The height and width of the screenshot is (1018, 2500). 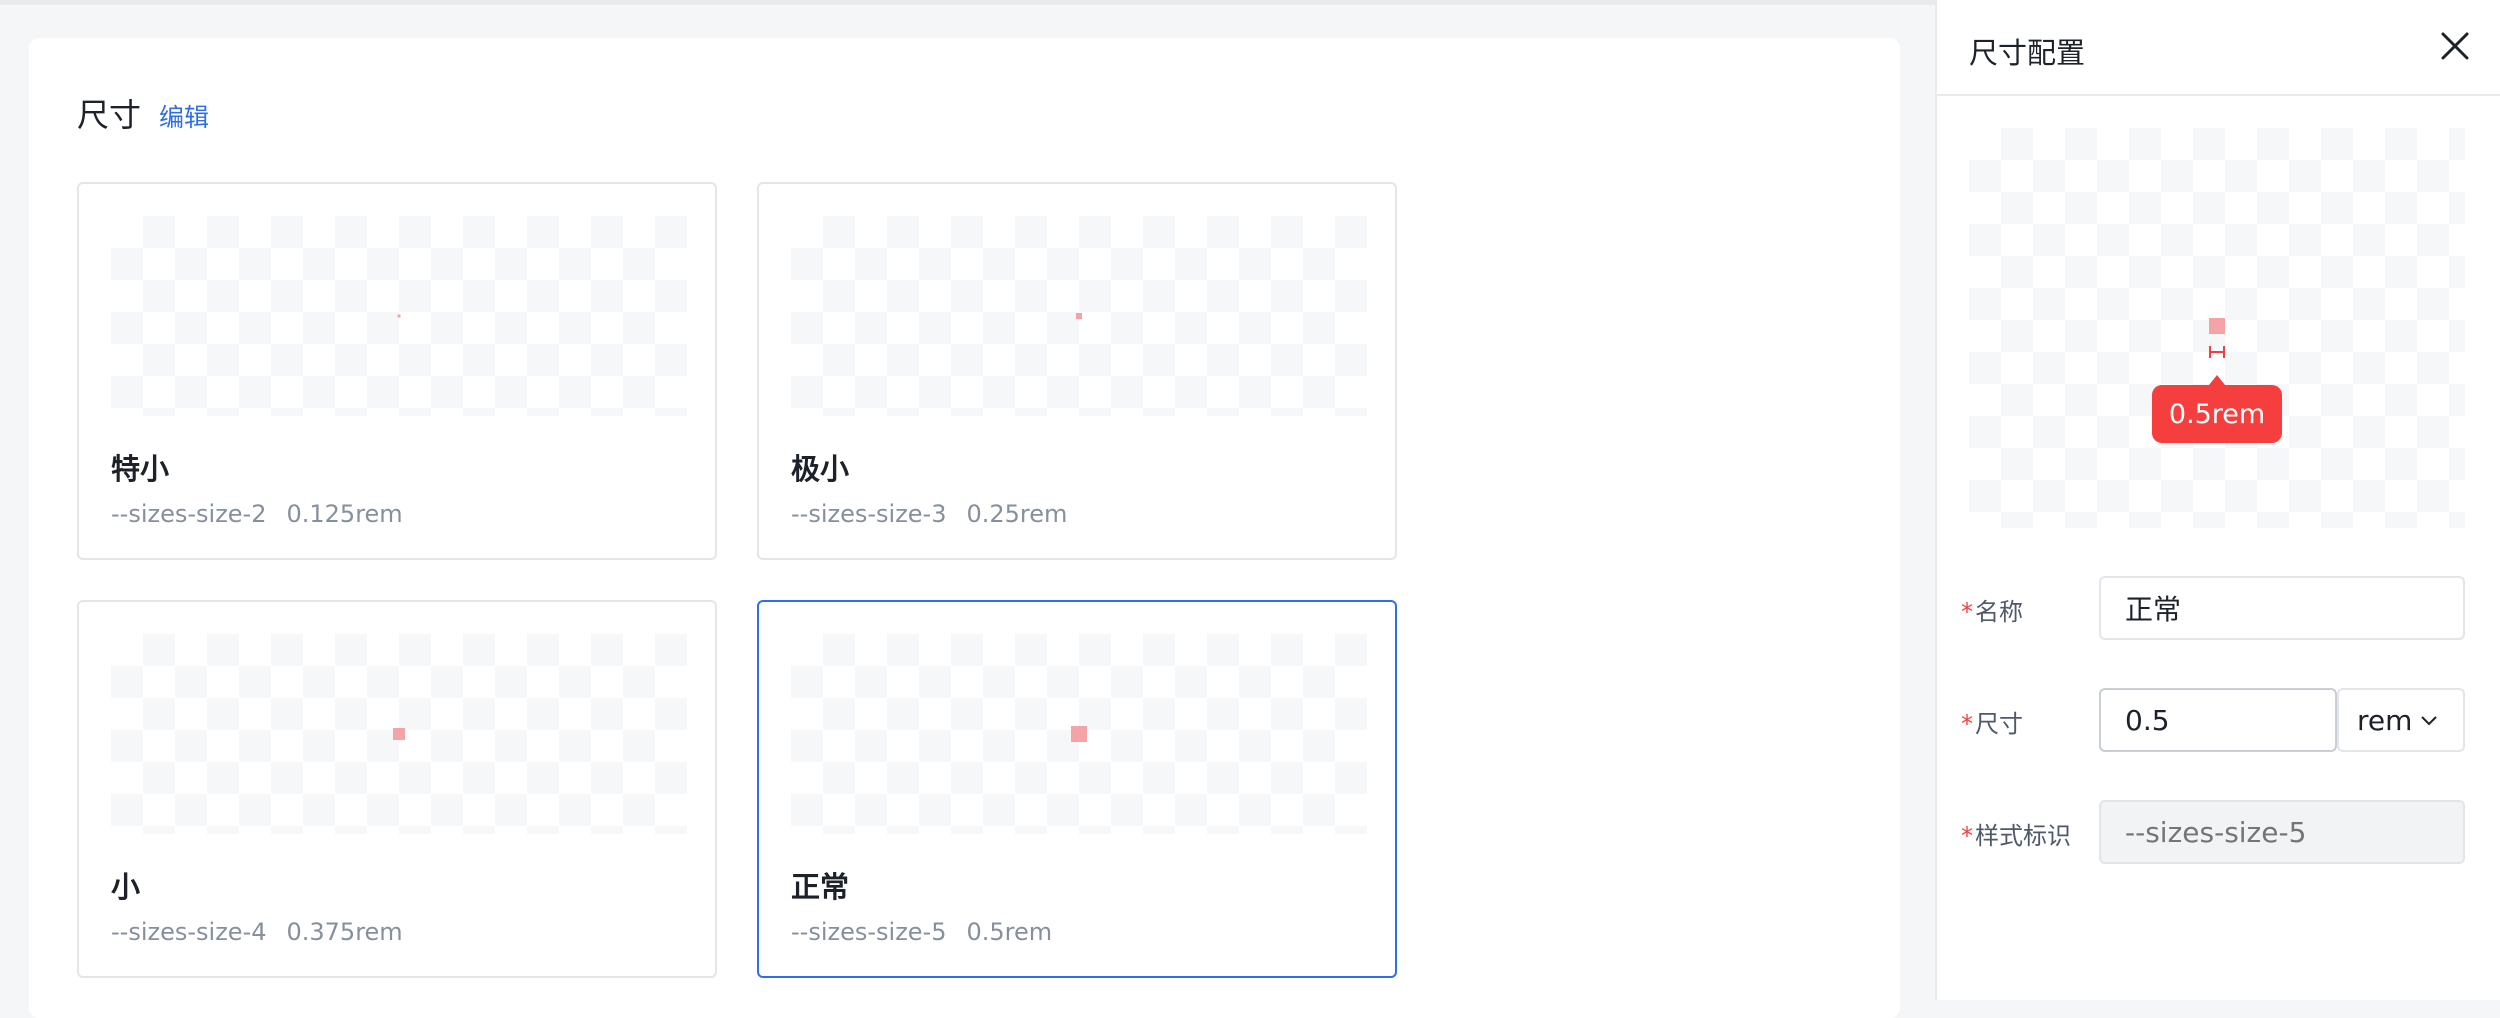 What do you see at coordinates (967, 2) in the screenshot?
I see `top-divider` at bounding box center [967, 2].